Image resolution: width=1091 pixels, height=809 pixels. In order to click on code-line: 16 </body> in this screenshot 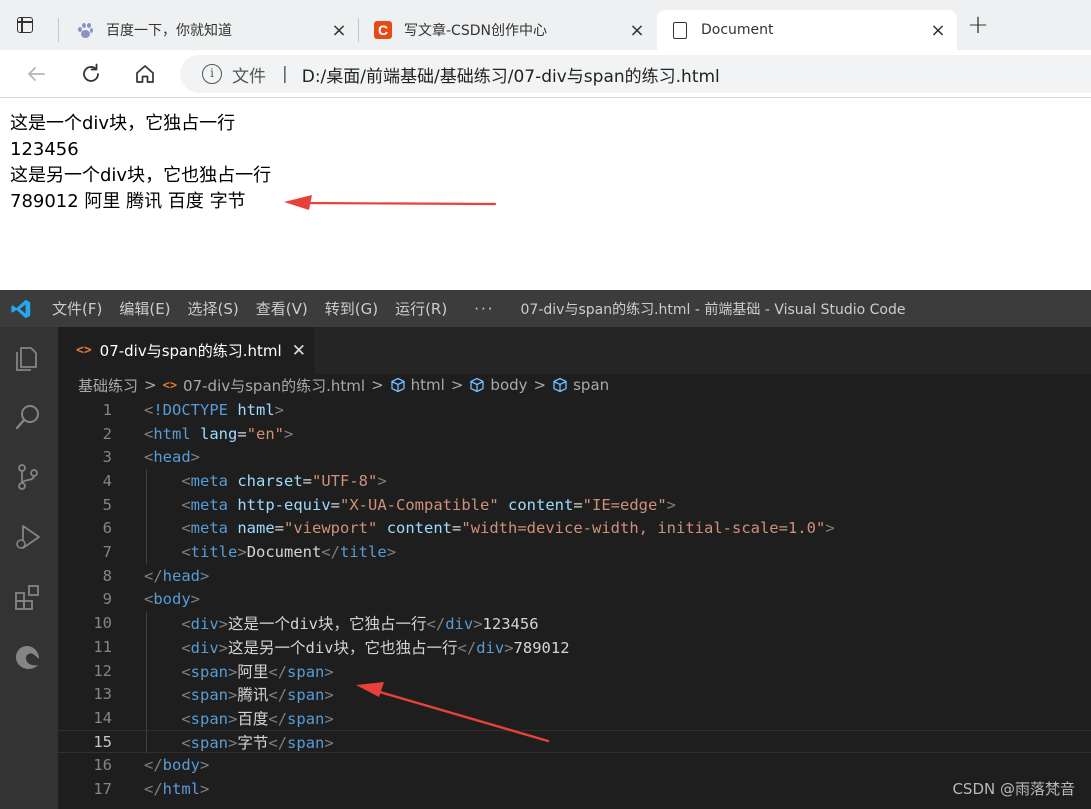, I will do `click(574, 766)`.